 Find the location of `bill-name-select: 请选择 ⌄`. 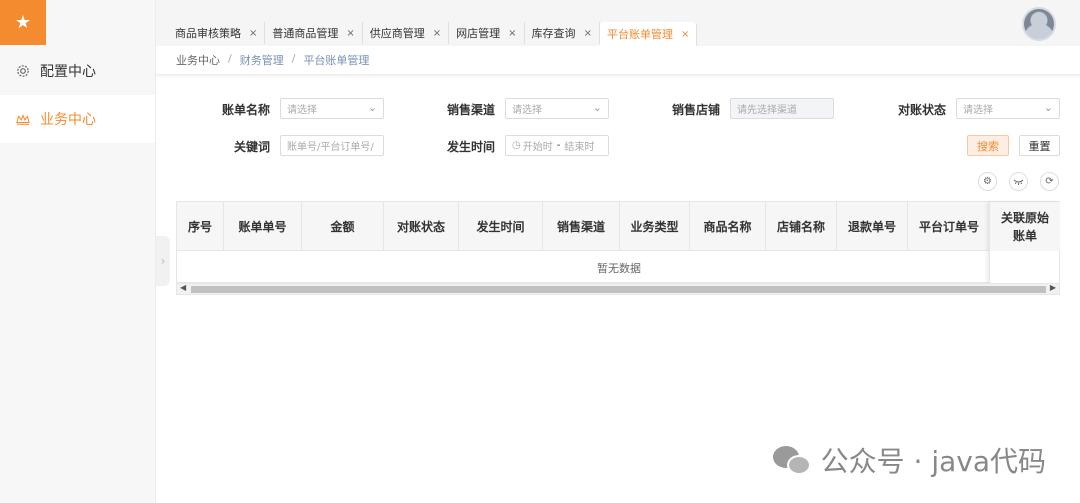

bill-name-select: 请选择 ⌄ is located at coordinates (332, 108).